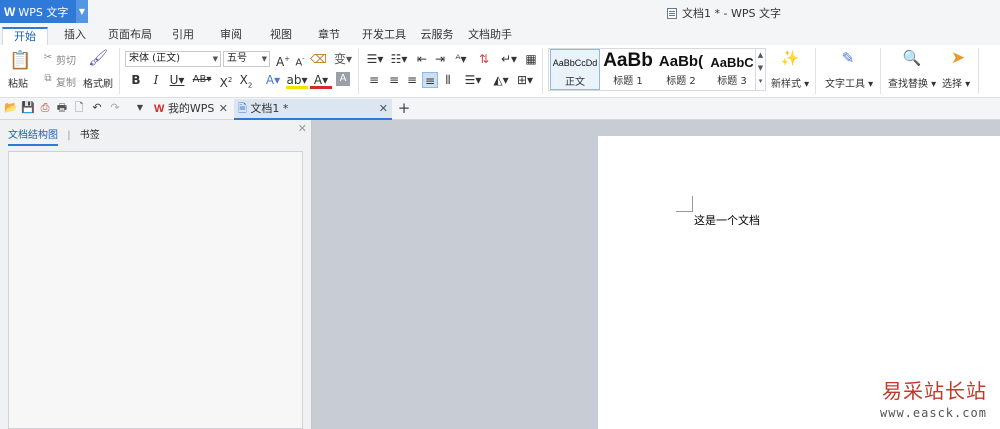 The image size is (1000, 429). Describe the element at coordinates (501, 80) in the screenshot. I see `shading-icon: ◭▾` at that location.